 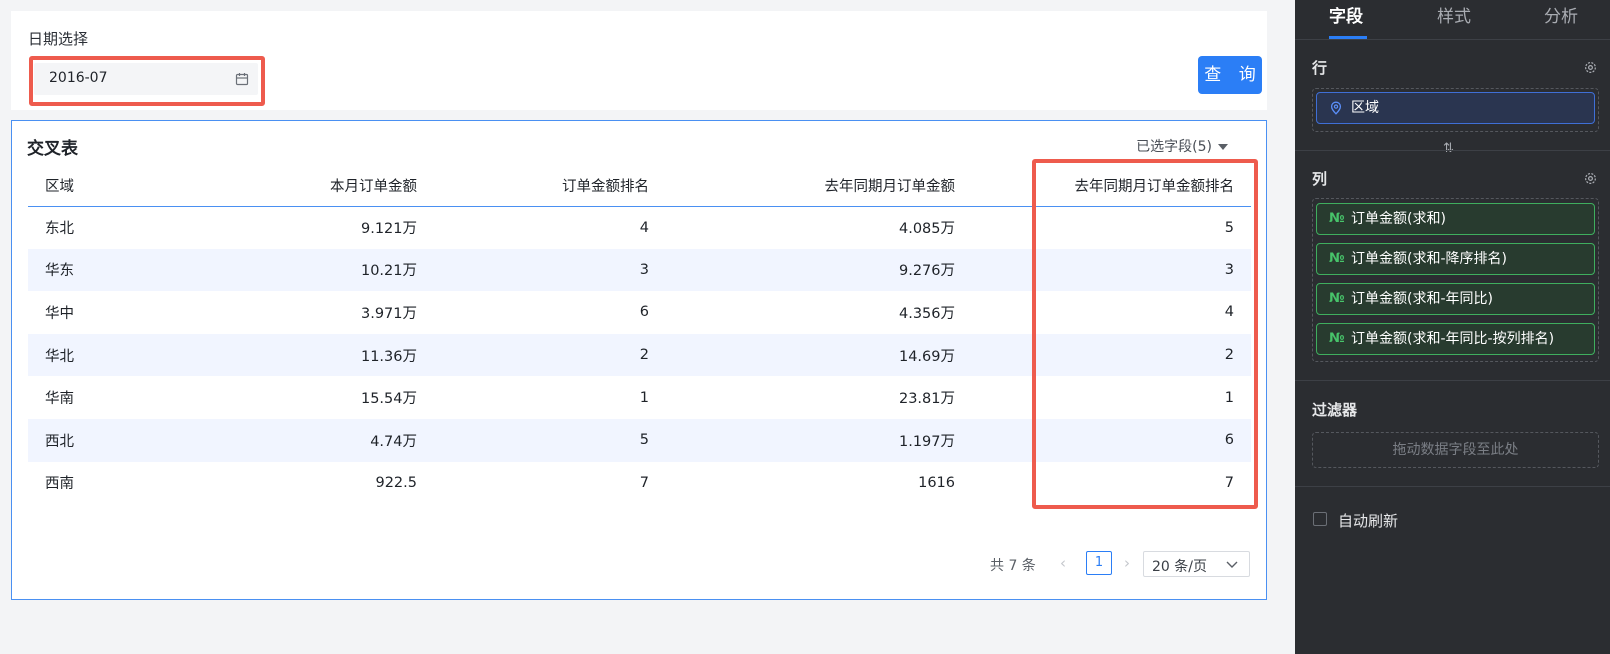 What do you see at coordinates (388, 229) in the screenshot?
I see `table-cell: 9.121万` at bounding box center [388, 229].